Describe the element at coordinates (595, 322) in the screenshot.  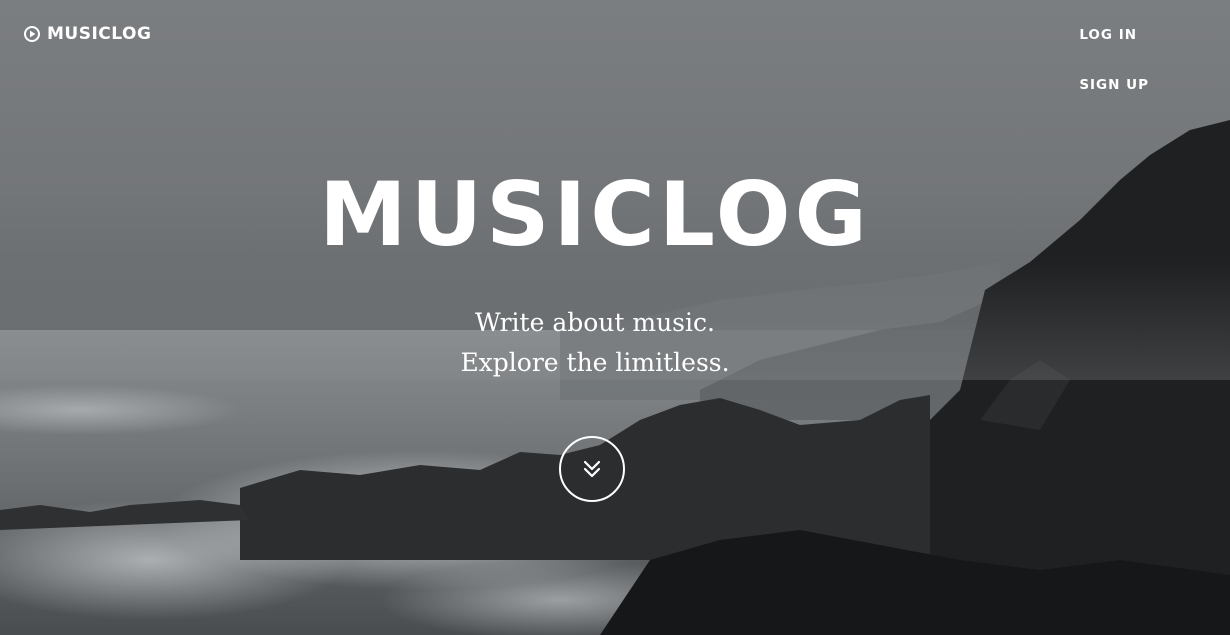
I see `tagline-line-1: Write about music.` at that location.